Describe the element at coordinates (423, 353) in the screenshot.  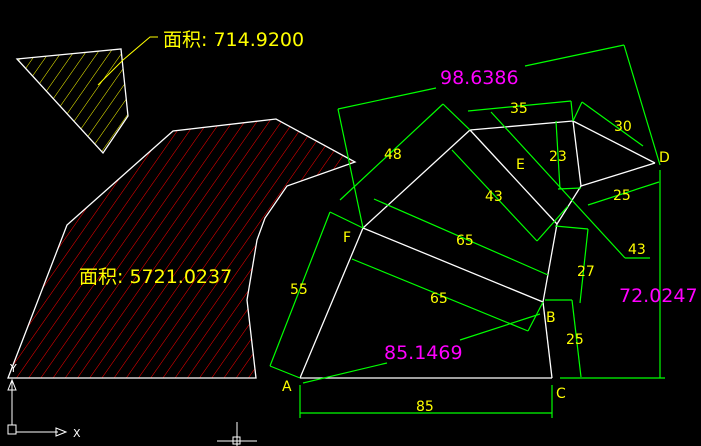
I see `dim-total-ab: 85.1469` at that location.